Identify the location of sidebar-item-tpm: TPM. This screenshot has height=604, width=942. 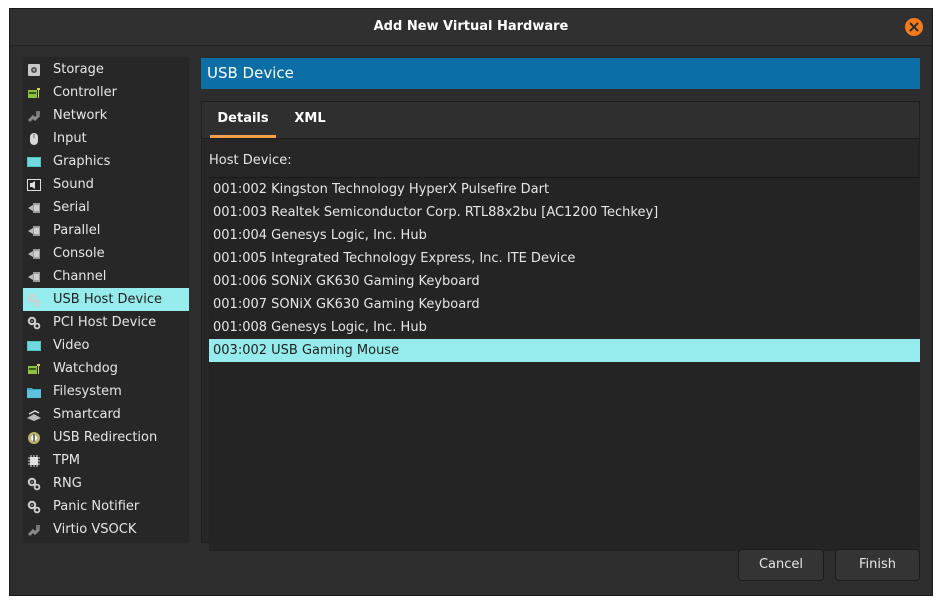
(106, 460).